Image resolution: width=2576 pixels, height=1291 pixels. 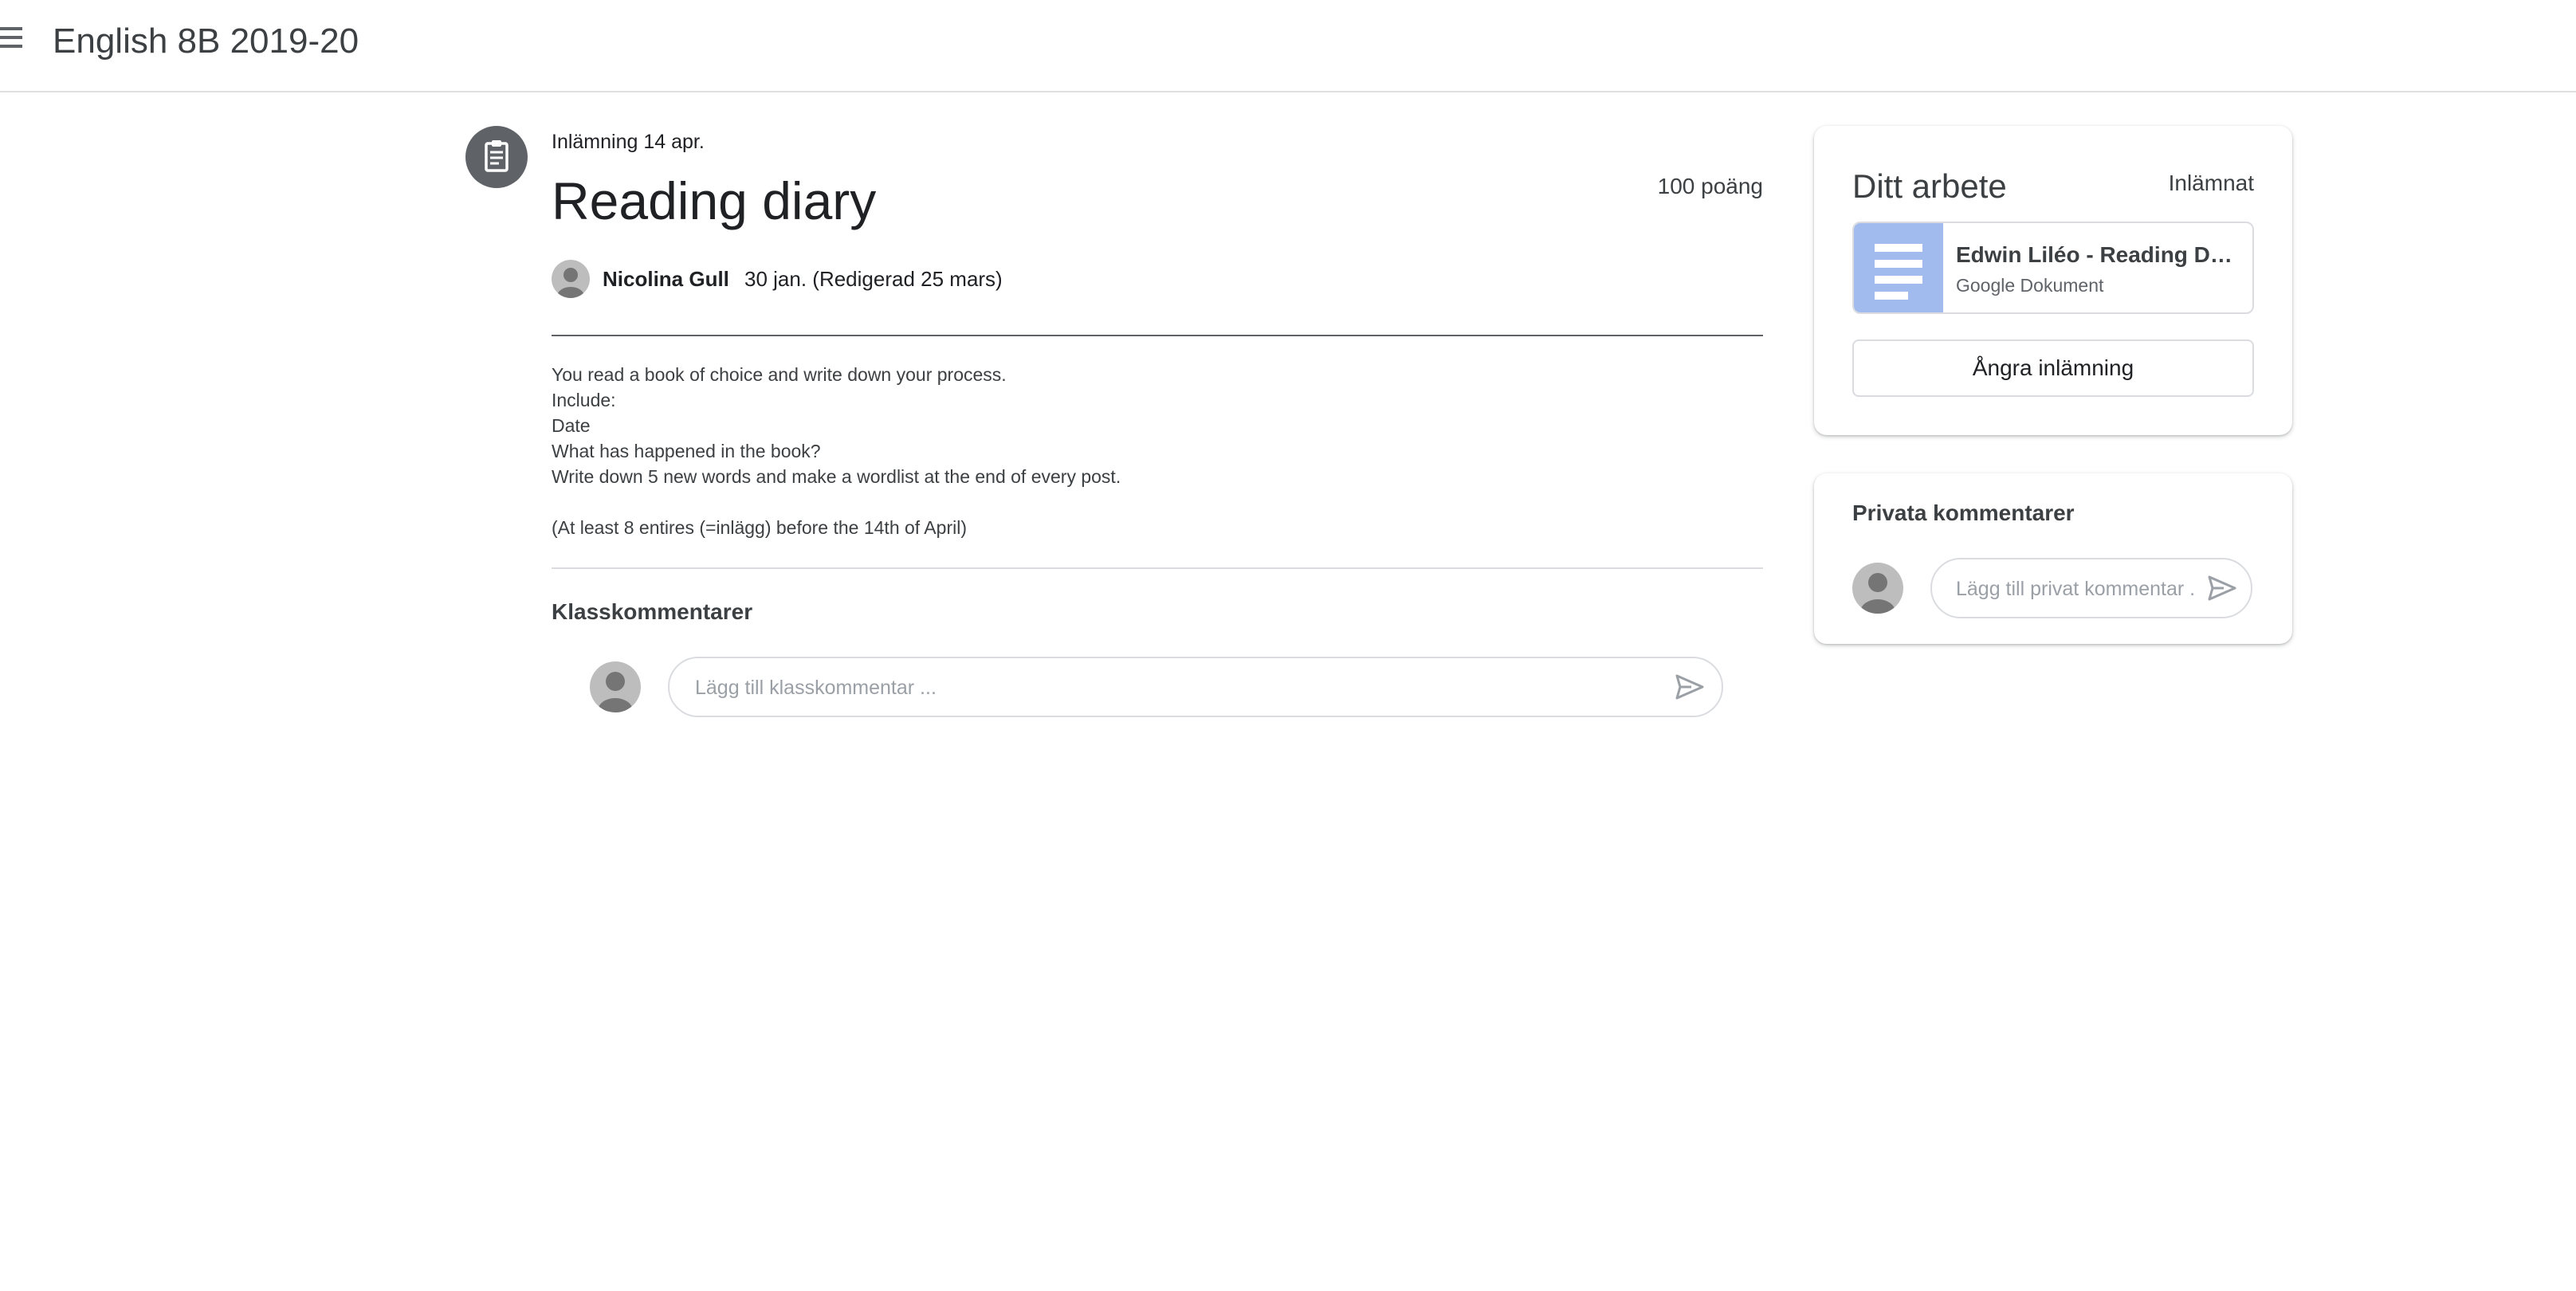 I want to click on attachment-type: Google Dokument, so click(x=2030, y=285).